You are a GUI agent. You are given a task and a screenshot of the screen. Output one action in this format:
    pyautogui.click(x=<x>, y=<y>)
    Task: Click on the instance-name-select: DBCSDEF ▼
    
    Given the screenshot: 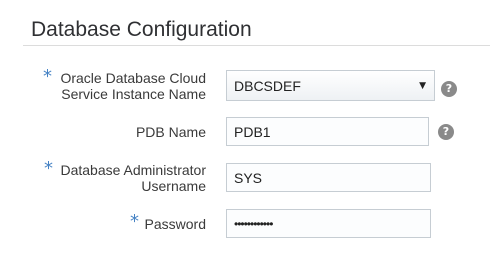 What is the action you would take?
    pyautogui.click(x=330, y=85)
    